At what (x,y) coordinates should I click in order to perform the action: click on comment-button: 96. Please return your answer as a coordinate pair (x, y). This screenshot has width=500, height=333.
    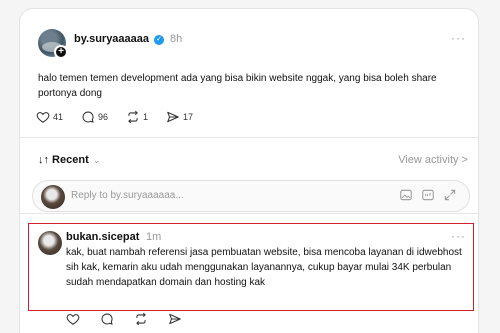
    Looking at the image, I should click on (94, 117).